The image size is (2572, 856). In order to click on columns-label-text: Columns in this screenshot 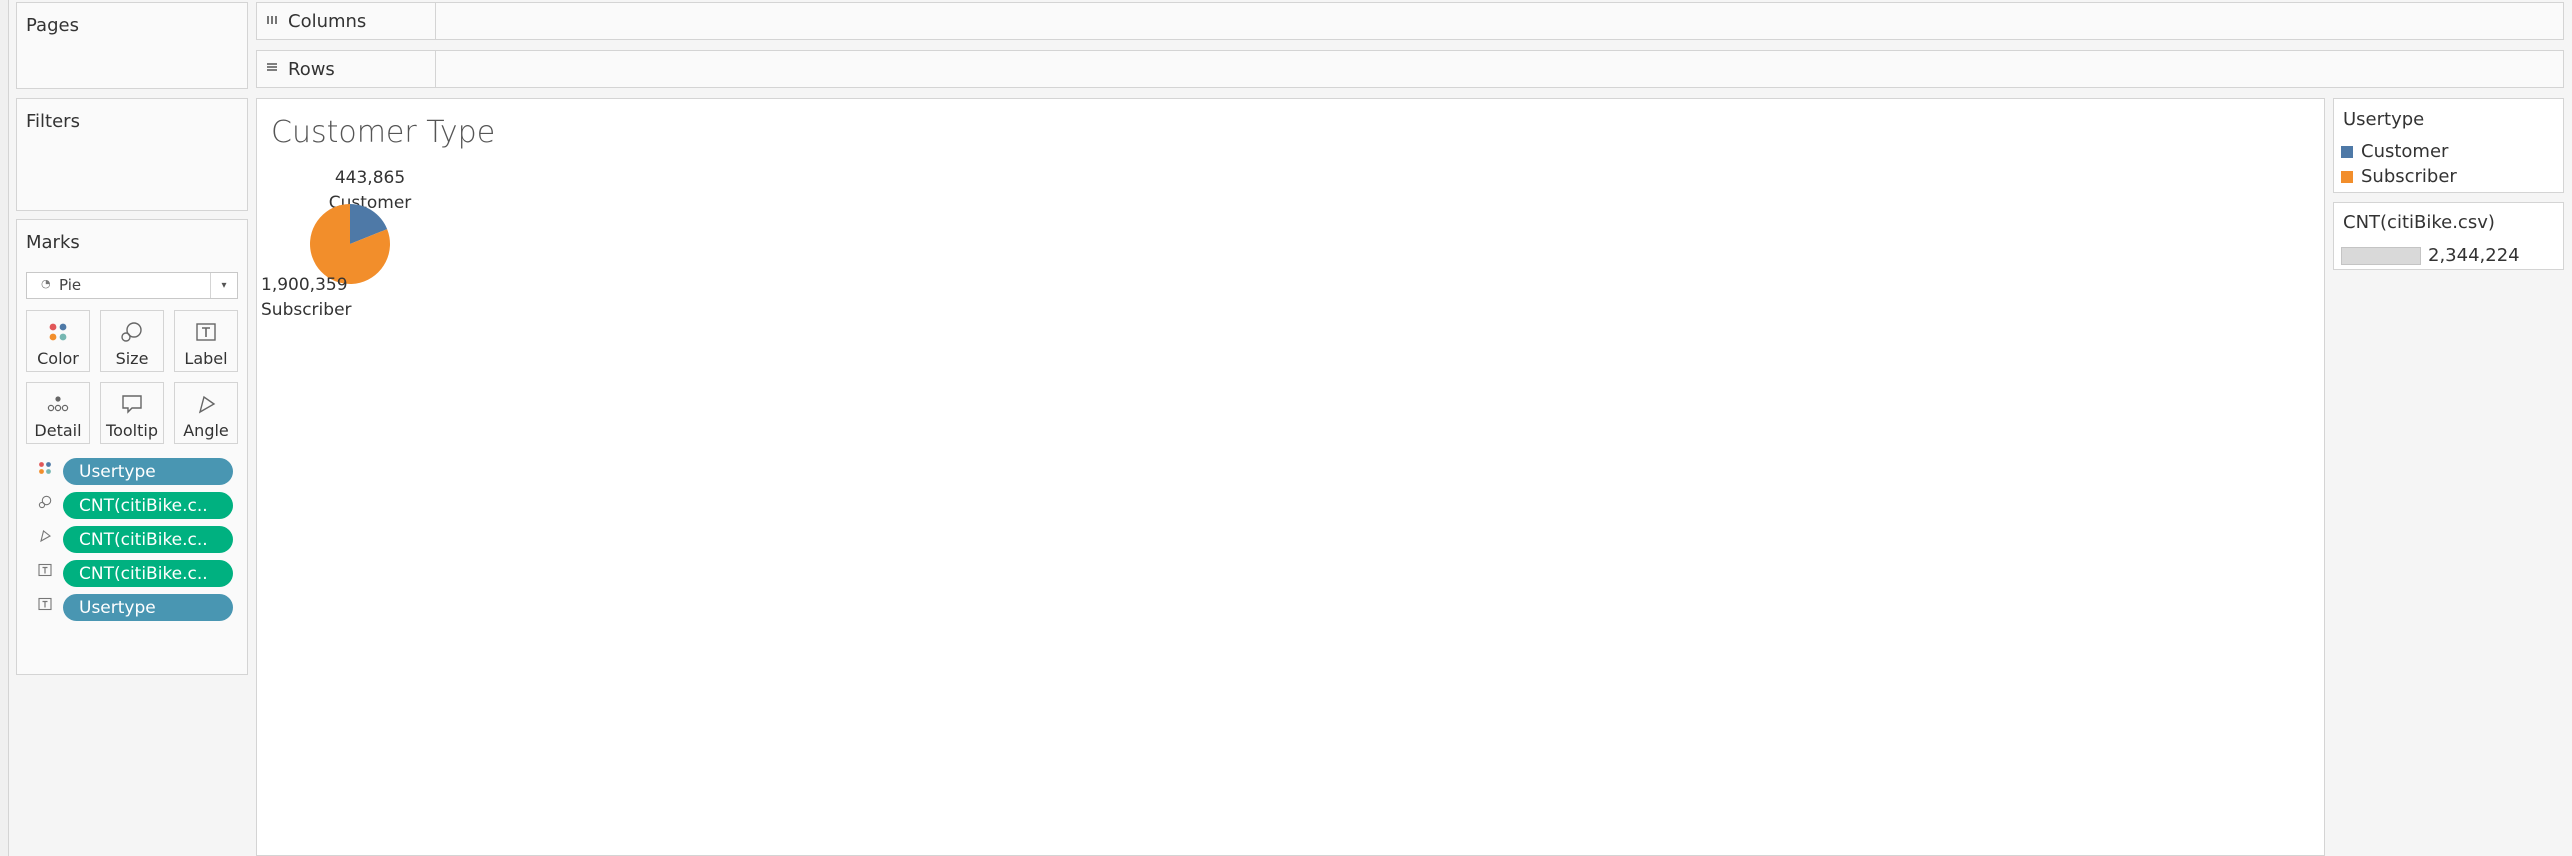, I will do `click(327, 21)`.